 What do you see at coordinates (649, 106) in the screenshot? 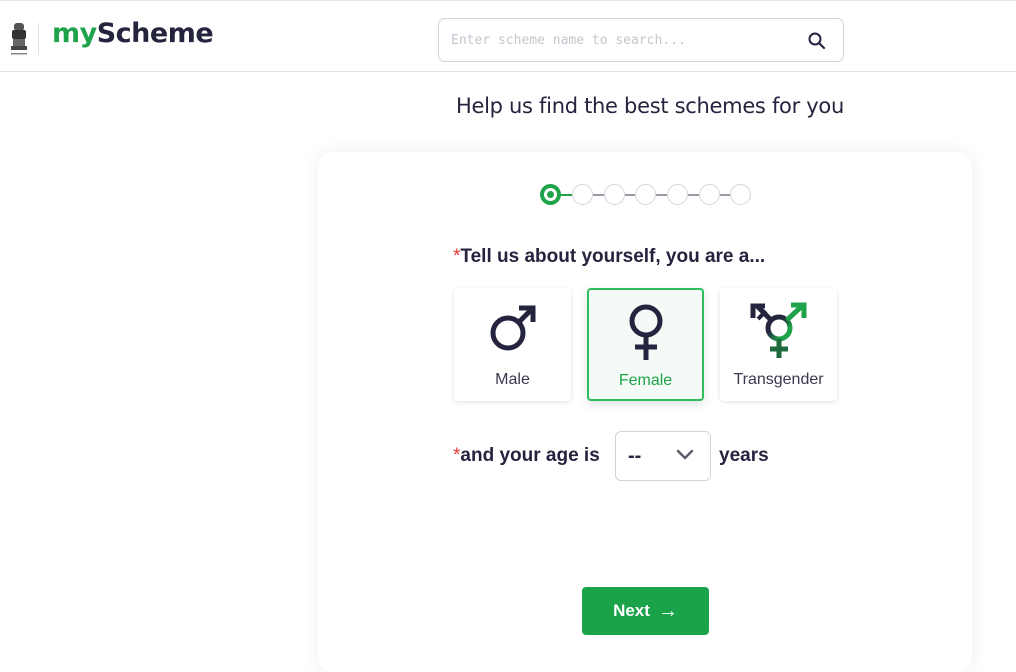
I see `page-title: Help us find the best schemes for you` at bounding box center [649, 106].